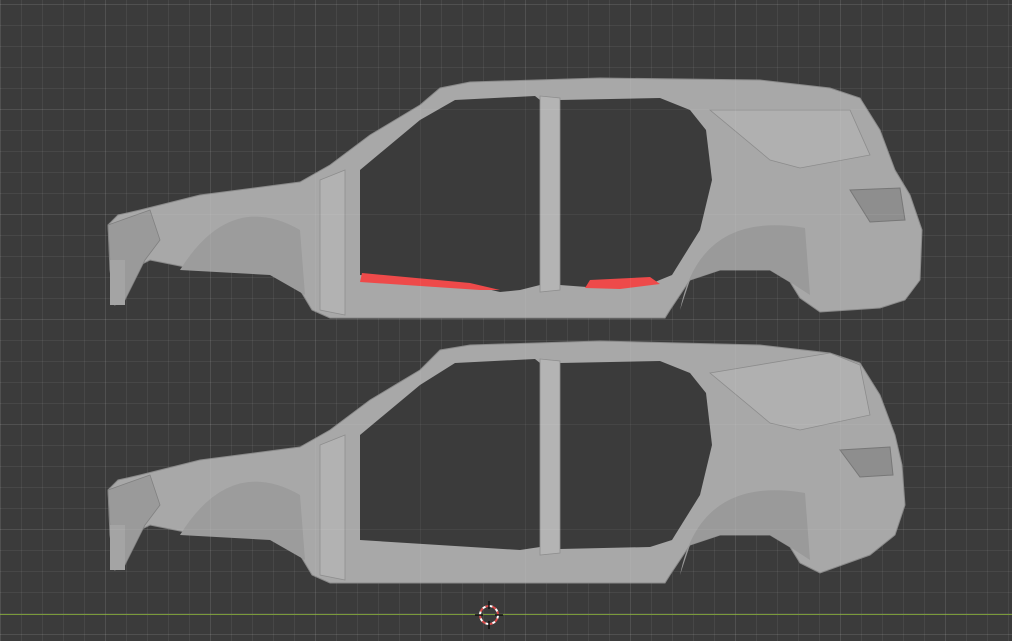 The height and width of the screenshot is (641, 1012). What do you see at coordinates (506, 614) in the screenshot?
I see `x-axis-line` at bounding box center [506, 614].